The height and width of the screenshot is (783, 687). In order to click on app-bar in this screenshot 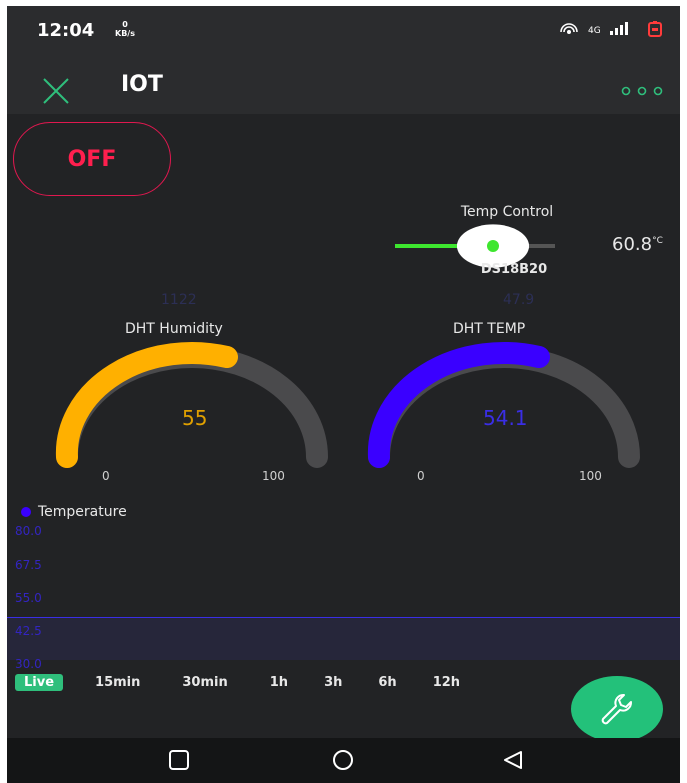, I will do `click(343, 86)`.